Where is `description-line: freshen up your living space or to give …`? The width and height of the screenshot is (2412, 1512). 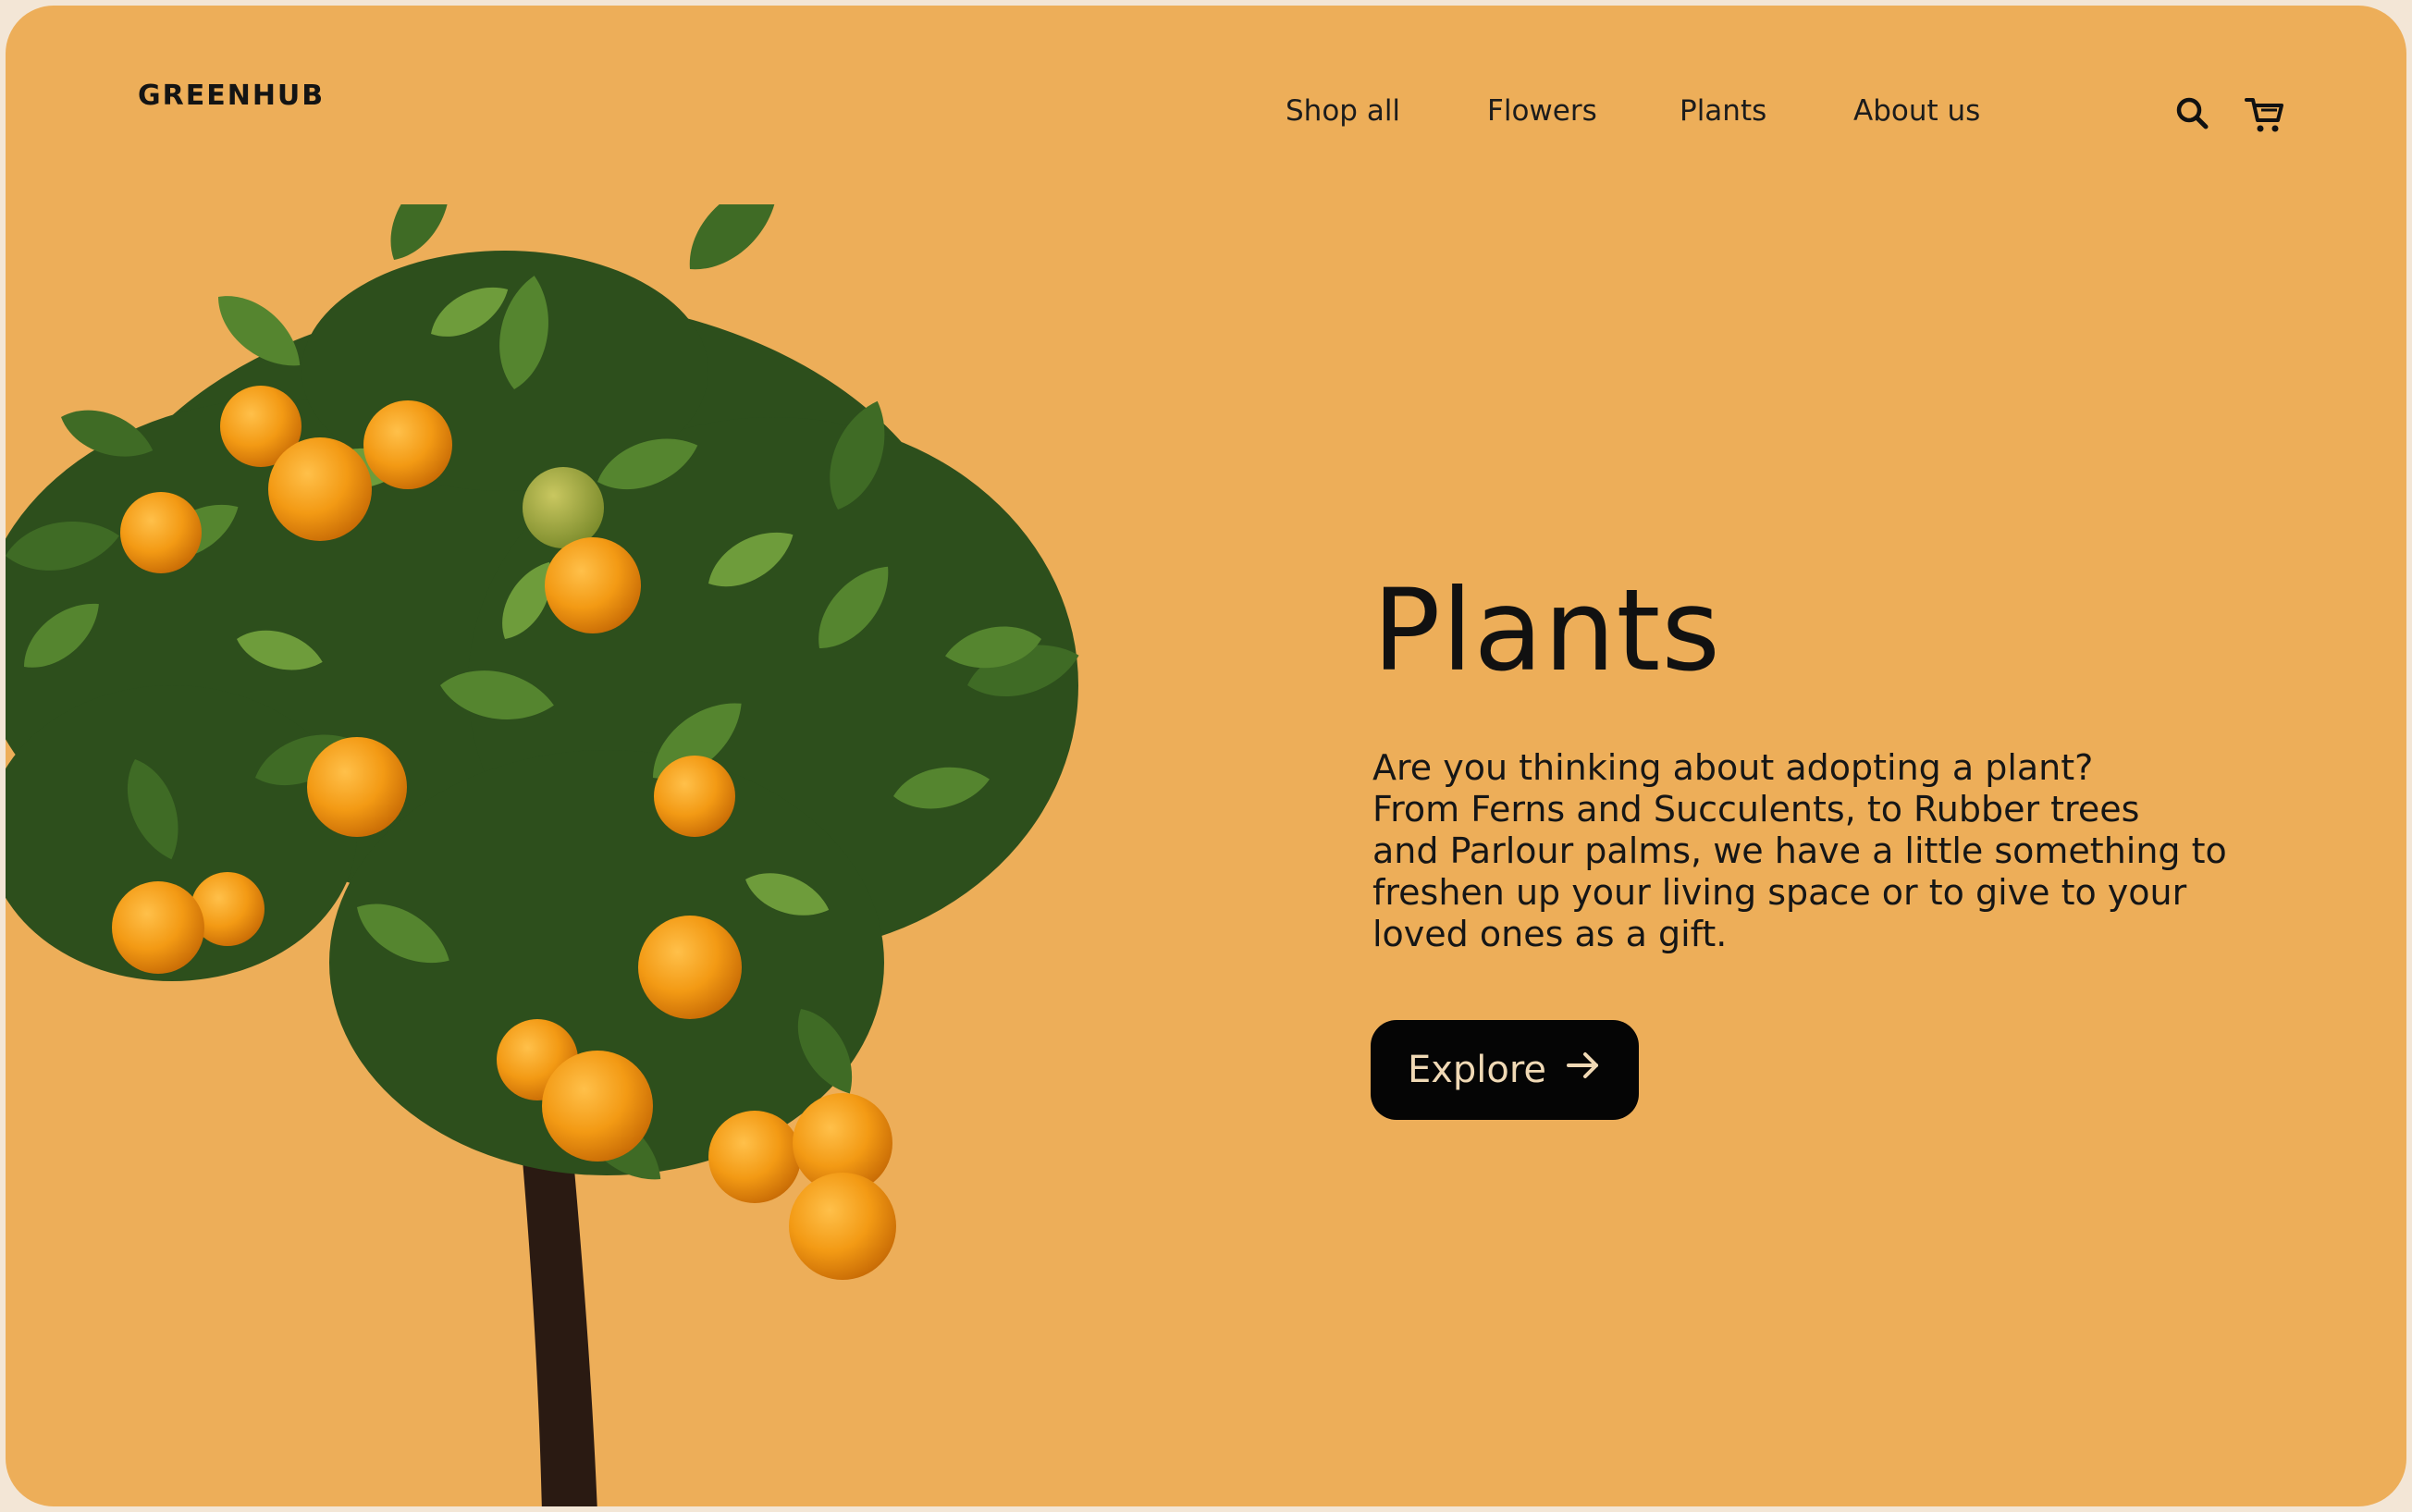 description-line: freshen up your living space or to give … is located at coordinates (1779, 892).